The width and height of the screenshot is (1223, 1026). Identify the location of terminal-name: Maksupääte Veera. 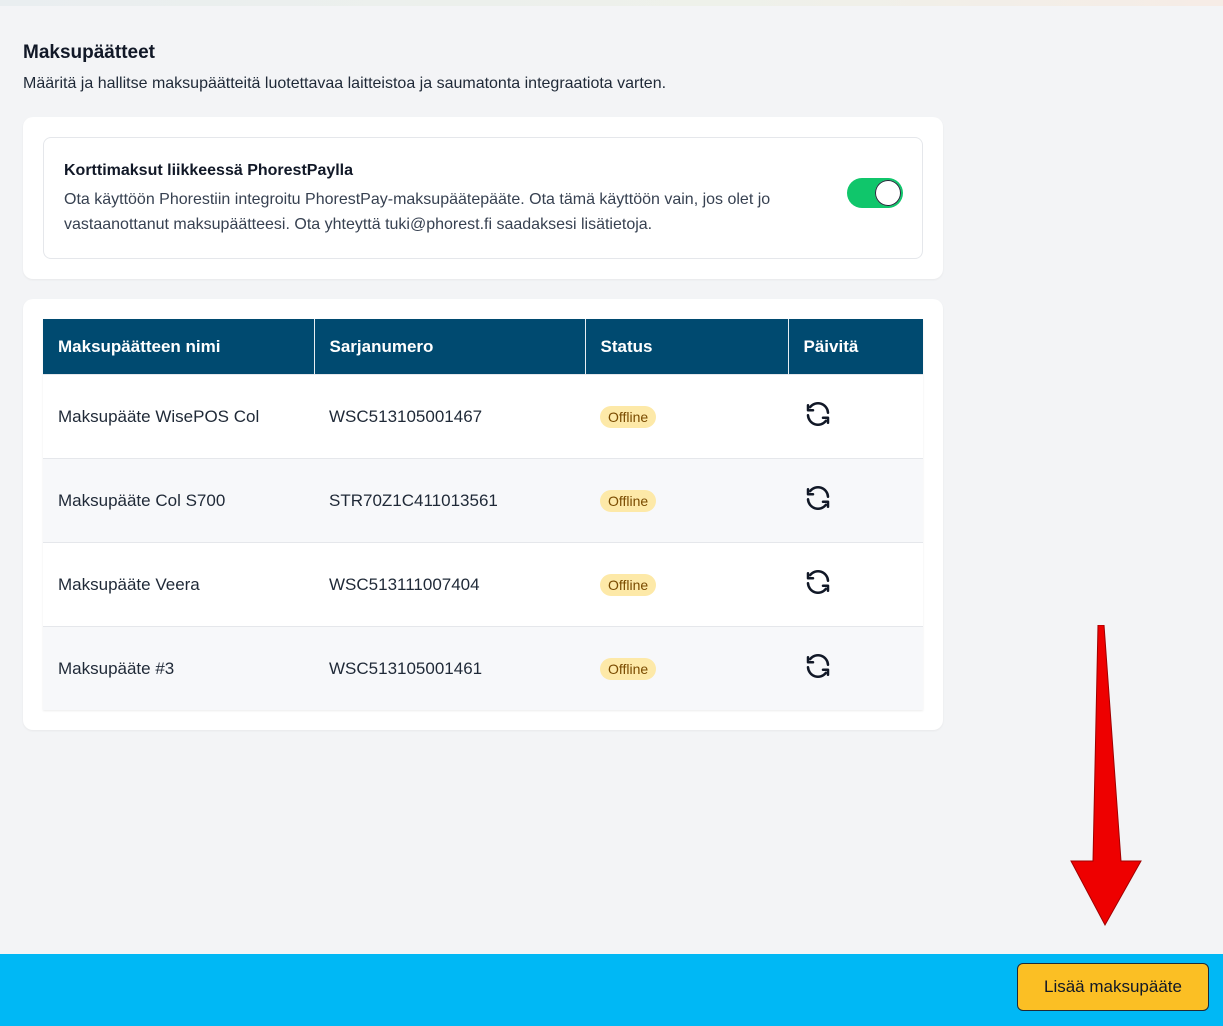
(178, 584).